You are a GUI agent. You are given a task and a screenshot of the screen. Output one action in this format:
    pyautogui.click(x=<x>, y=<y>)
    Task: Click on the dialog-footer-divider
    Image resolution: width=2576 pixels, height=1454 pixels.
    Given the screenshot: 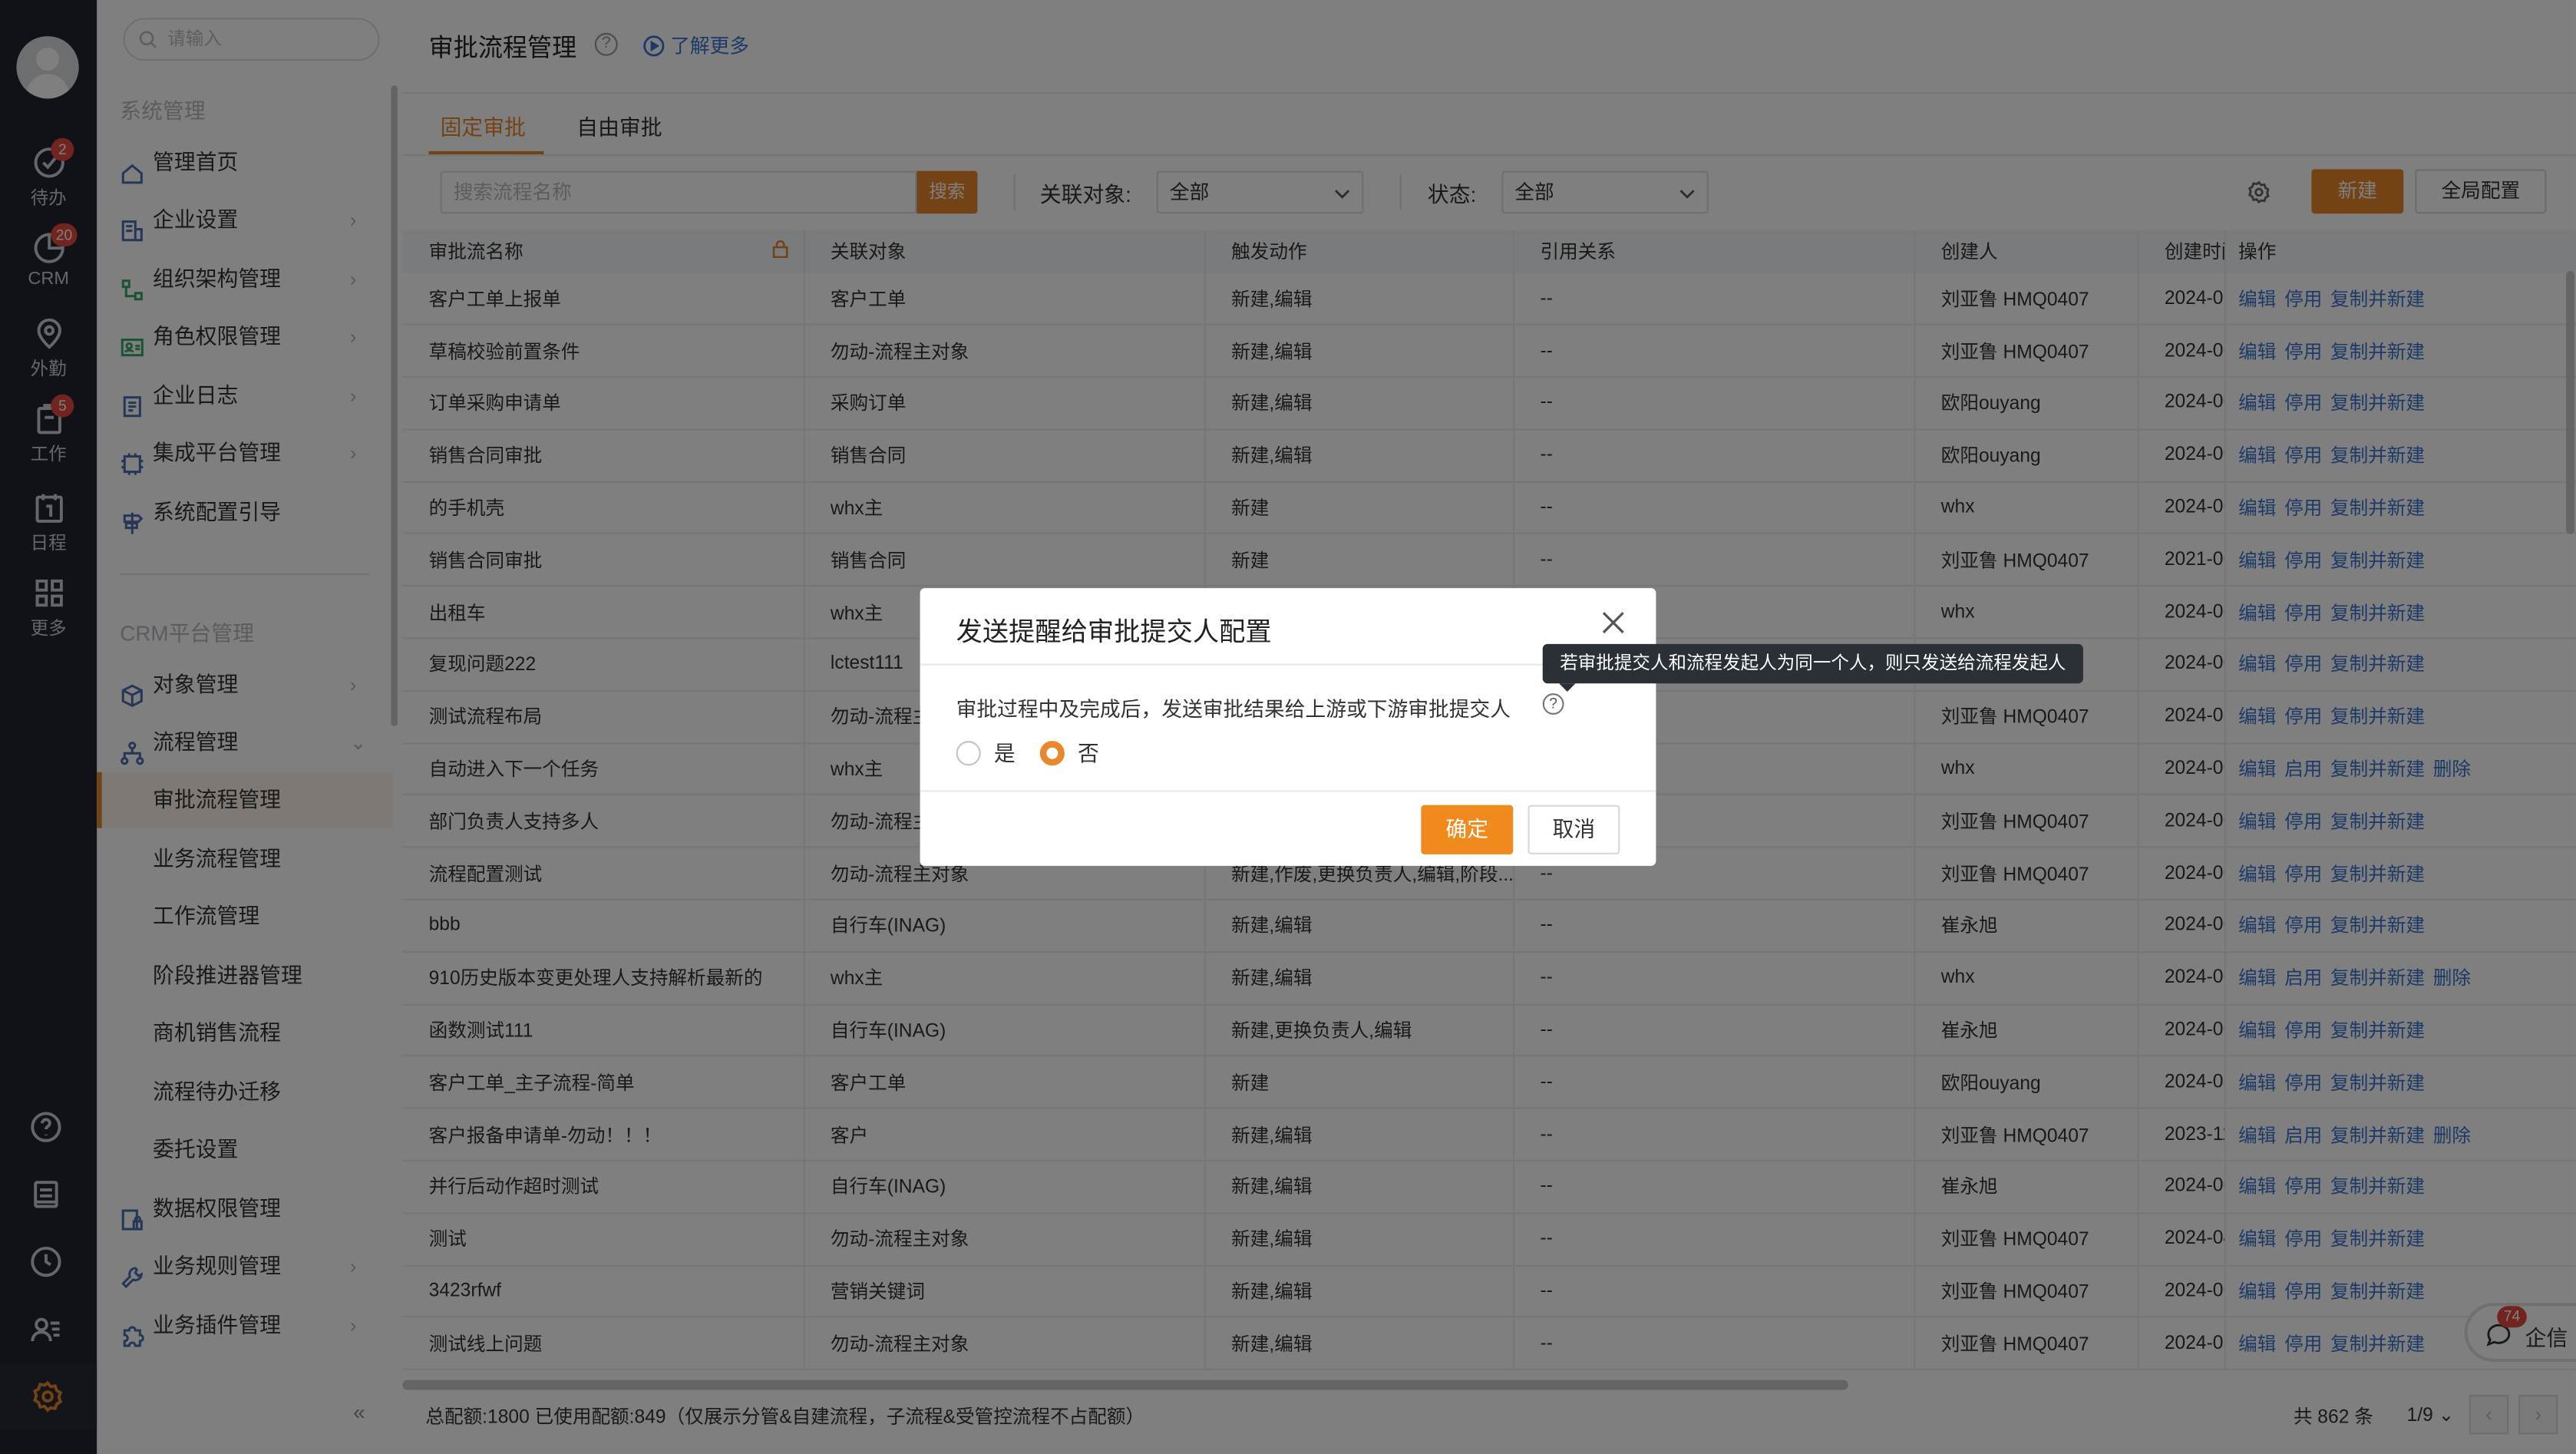 What is the action you would take?
    pyautogui.click(x=1288, y=791)
    